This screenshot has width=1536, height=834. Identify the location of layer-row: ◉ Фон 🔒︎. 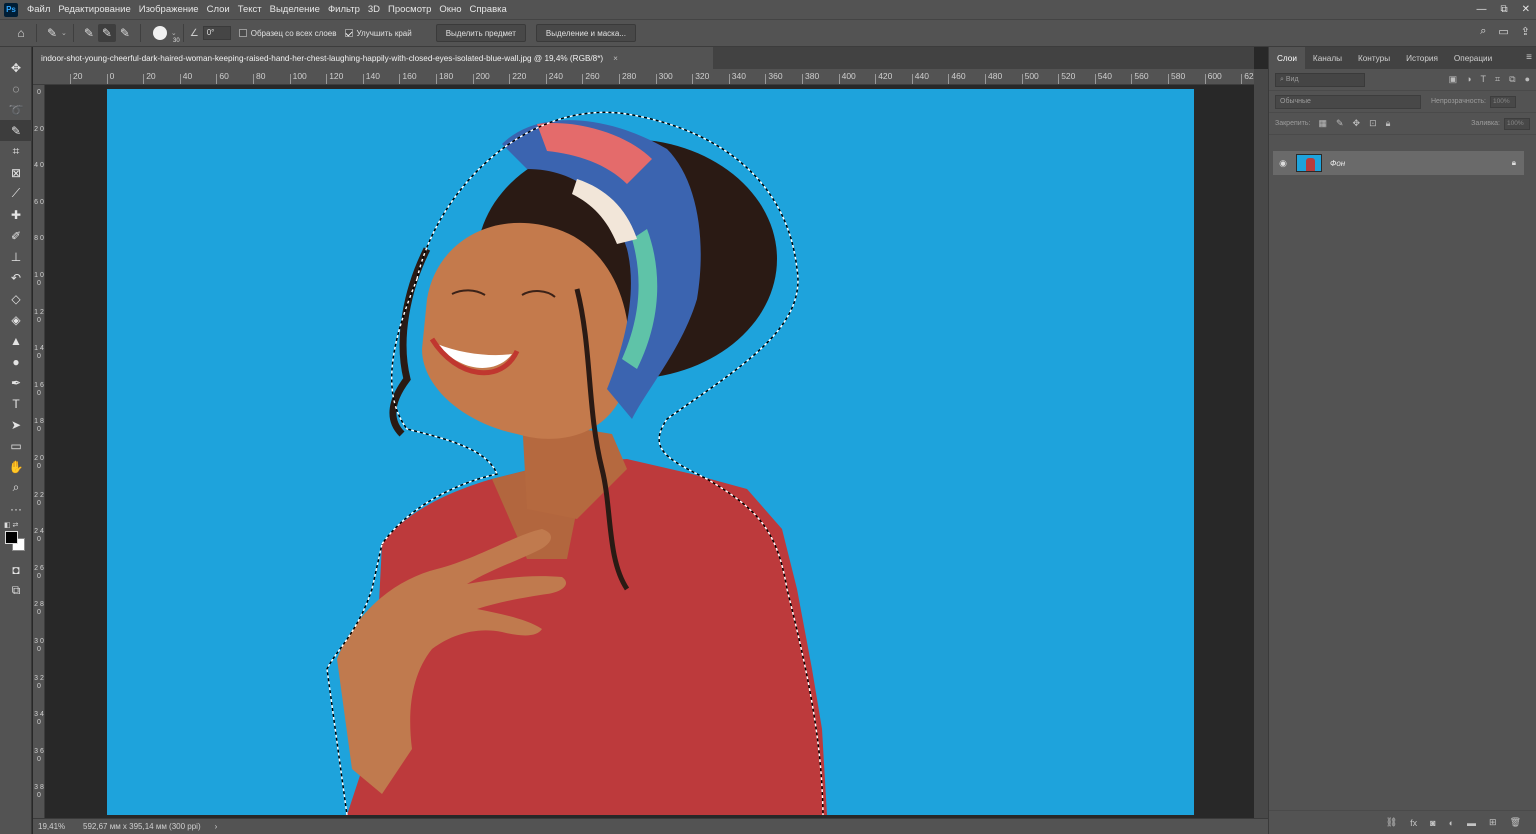
(1398, 163).